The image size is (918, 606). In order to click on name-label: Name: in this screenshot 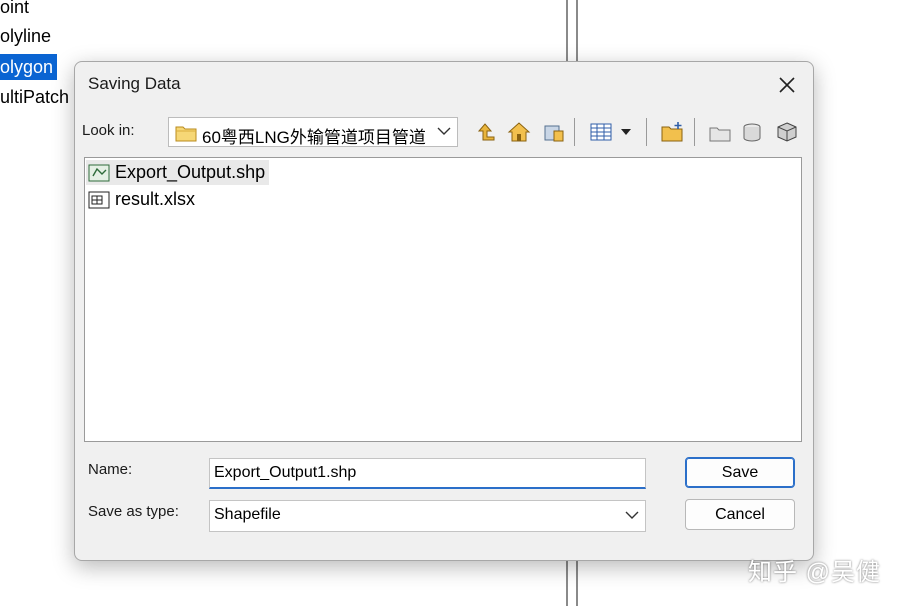, I will do `click(110, 469)`.